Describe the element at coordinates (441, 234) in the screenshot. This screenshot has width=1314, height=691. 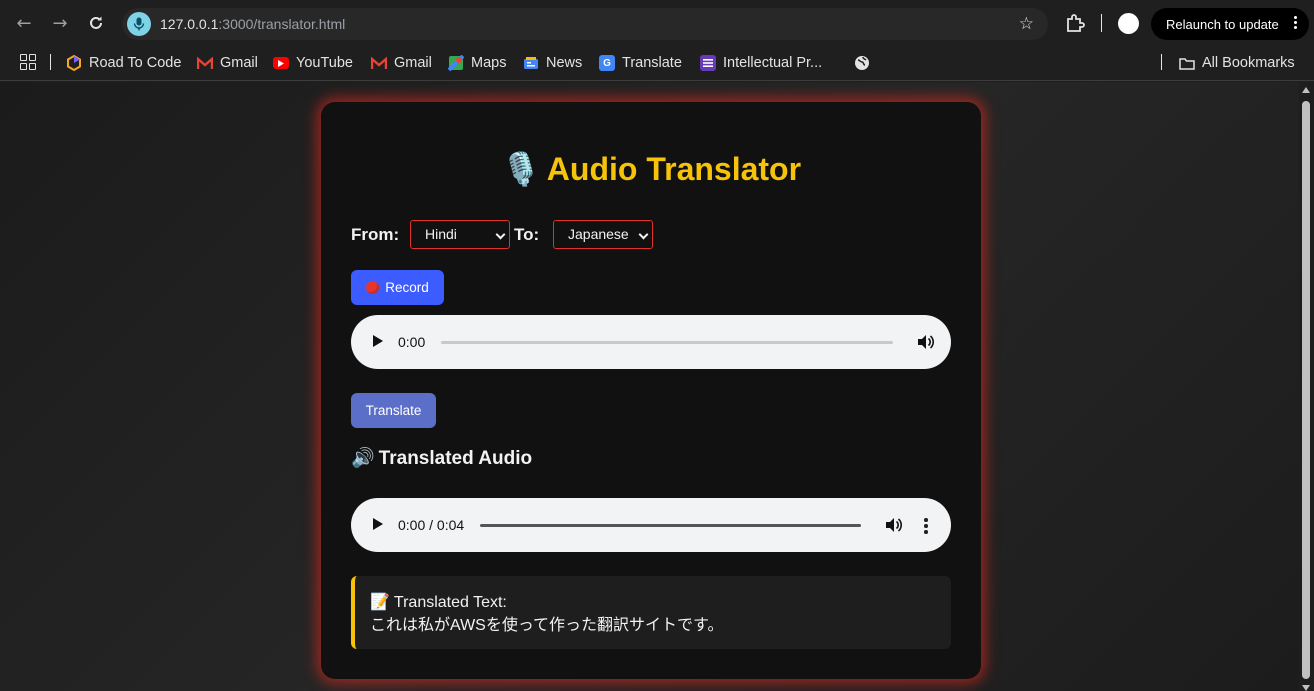
I see `from-language-value: Hindi` at that location.